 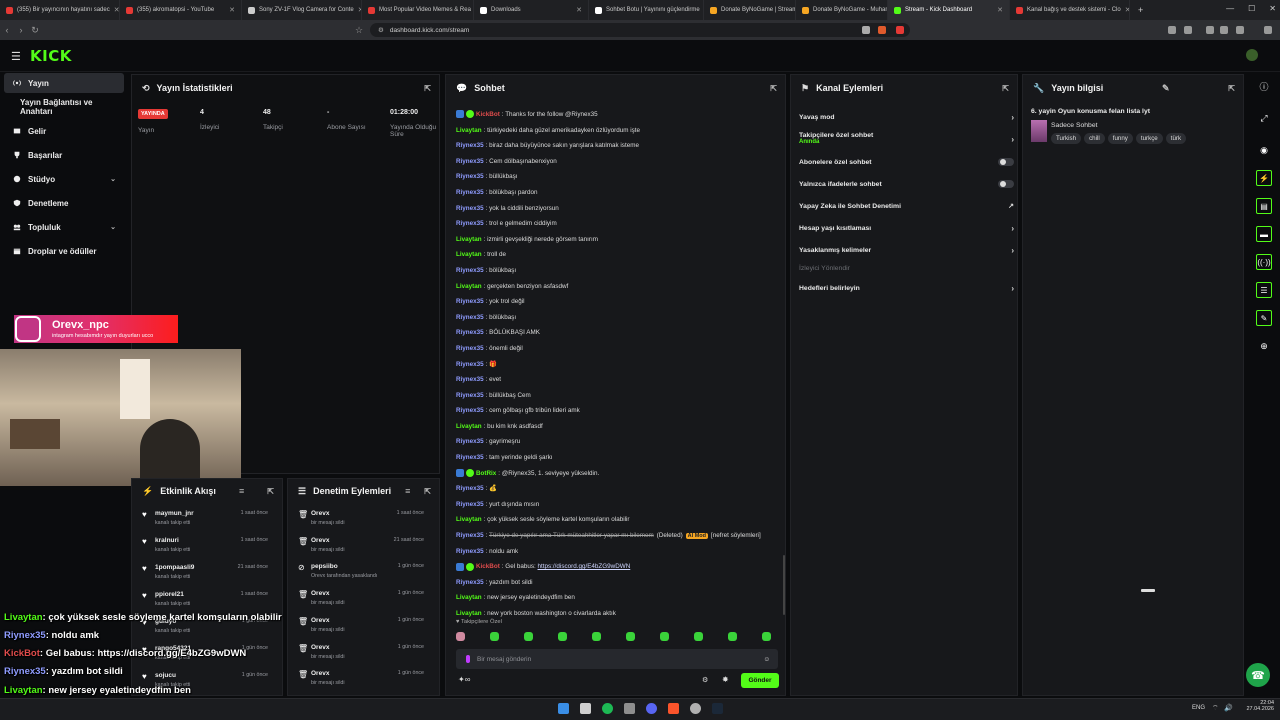 I want to click on ai-mod-row: Yapay Zeka ile Sohbet Denetimi ↗, so click(x=906, y=206).